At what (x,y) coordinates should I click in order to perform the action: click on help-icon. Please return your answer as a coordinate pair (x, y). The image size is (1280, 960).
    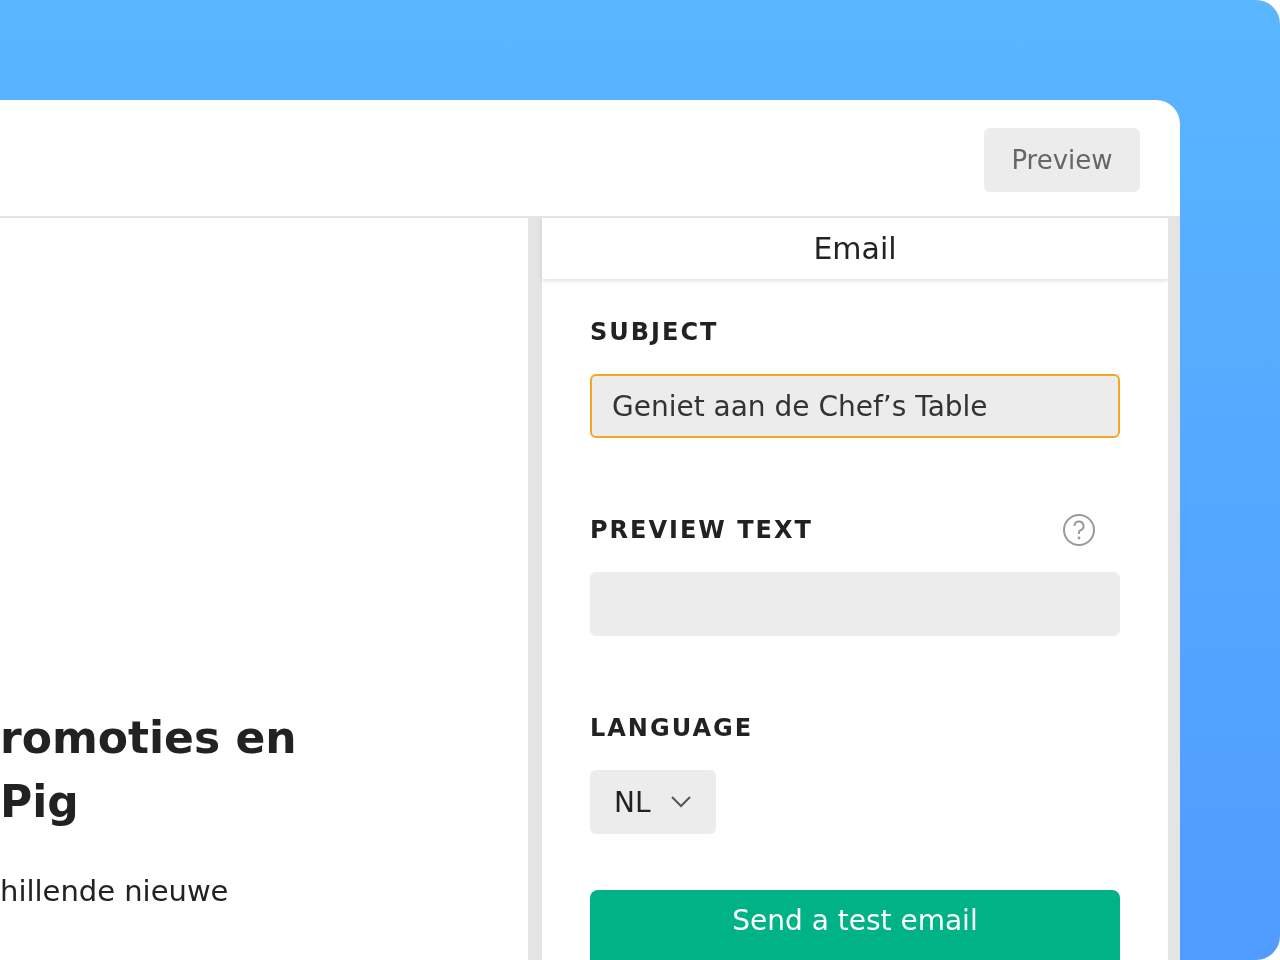
    Looking at the image, I should click on (1079, 530).